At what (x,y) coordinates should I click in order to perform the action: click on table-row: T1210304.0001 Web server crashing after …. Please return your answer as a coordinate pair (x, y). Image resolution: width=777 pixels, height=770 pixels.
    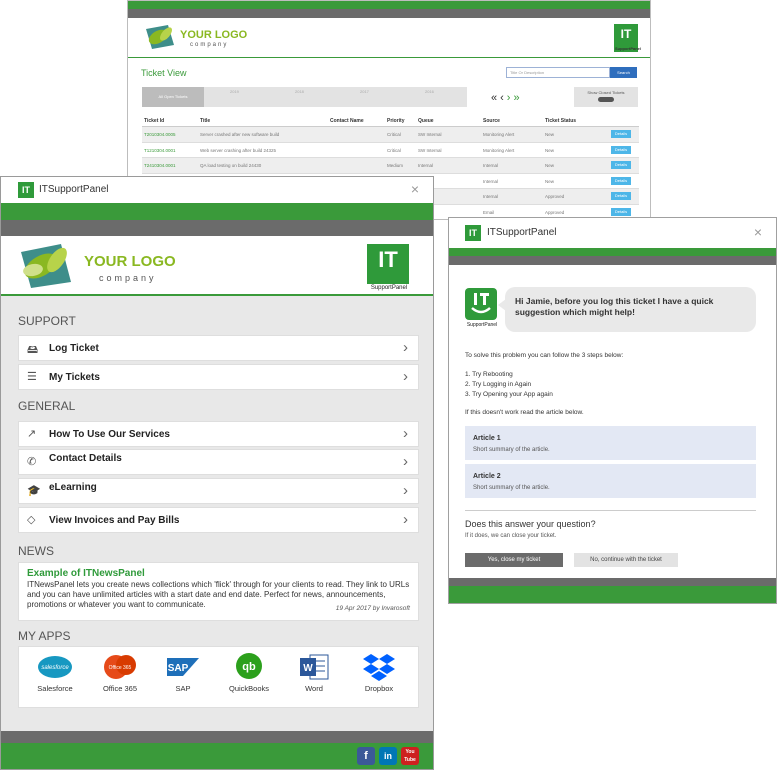
    Looking at the image, I should click on (390, 150).